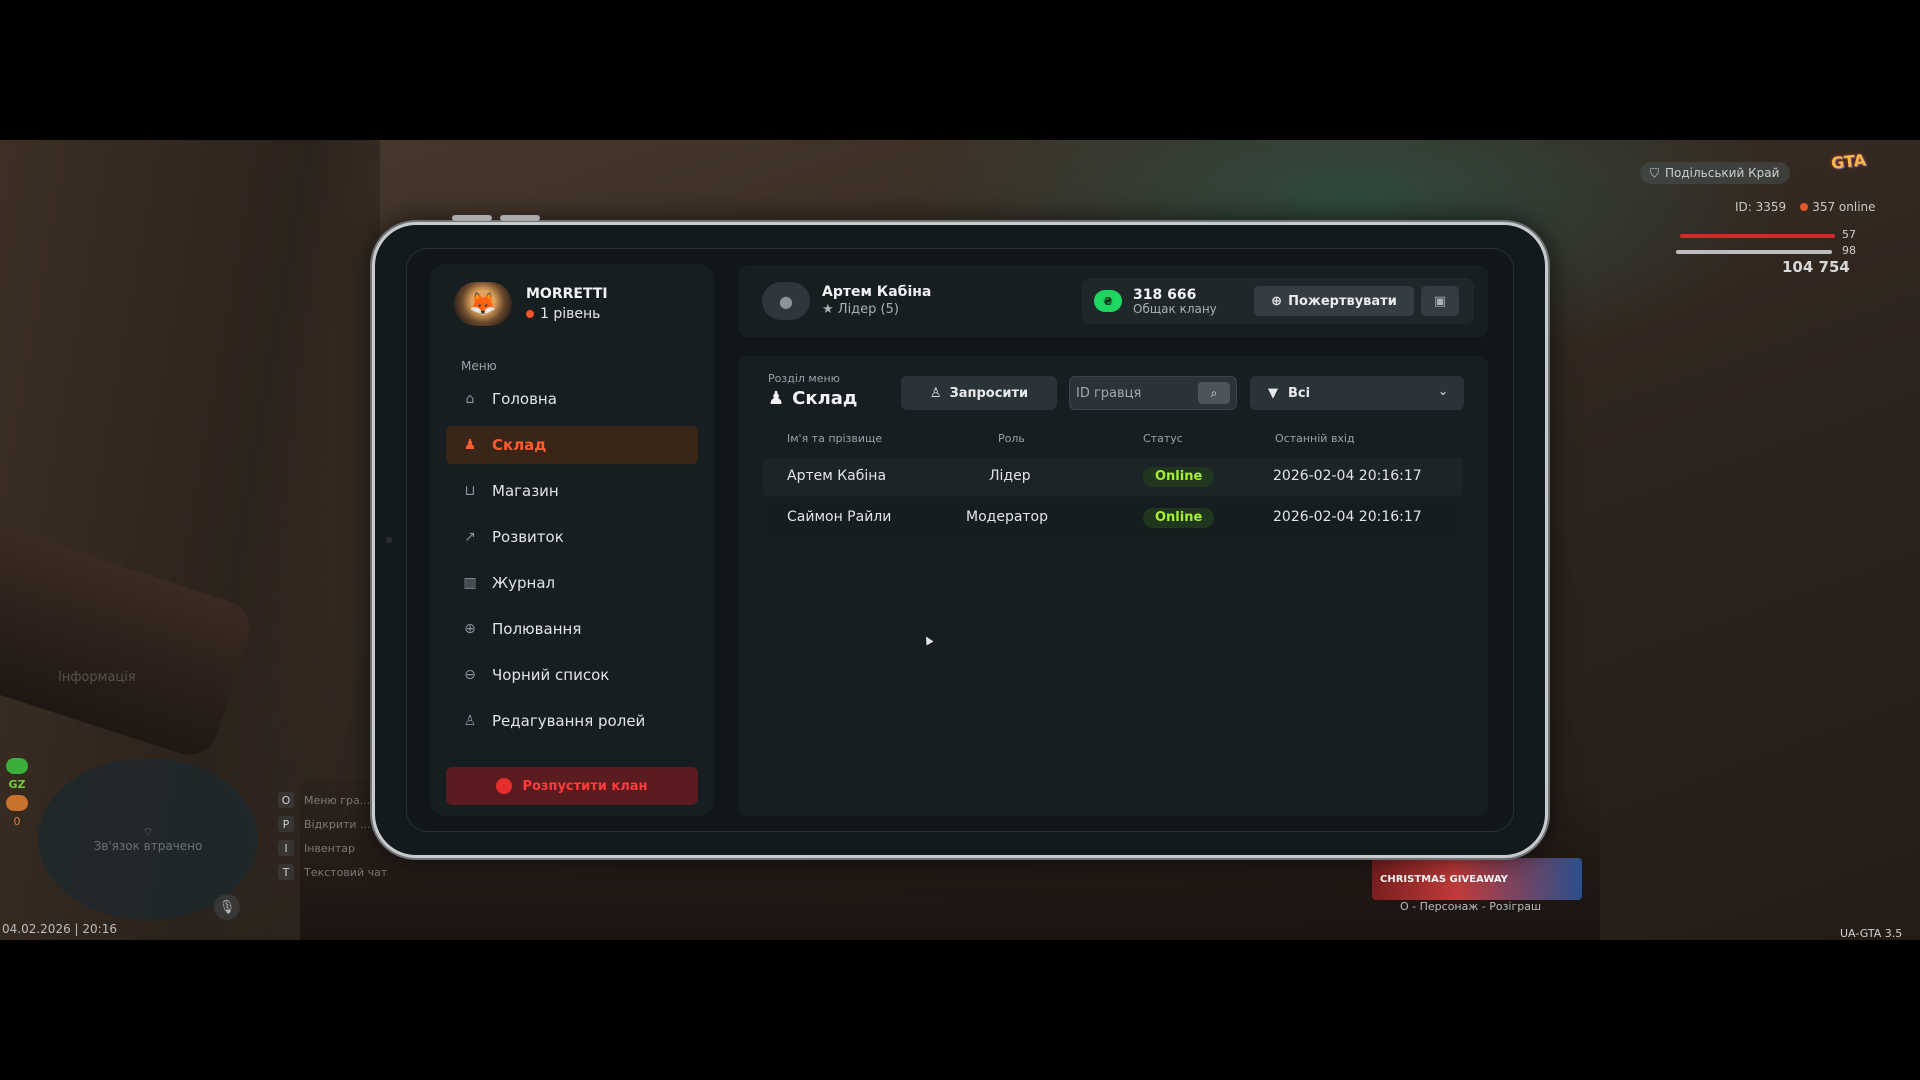 The height and width of the screenshot is (1080, 1920). What do you see at coordinates (1655, 172) in the screenshot?
I see `shield-icon: ⛉` at bounding box center [1655, 172].